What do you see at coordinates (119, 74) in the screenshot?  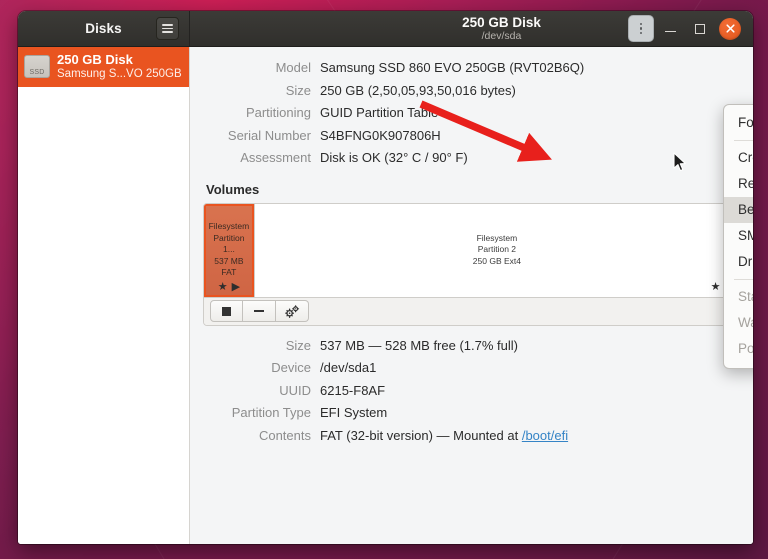 I see `sidebar-item-subtitle: Samsung S...VO 250GB` at bounding box center [119, 74].